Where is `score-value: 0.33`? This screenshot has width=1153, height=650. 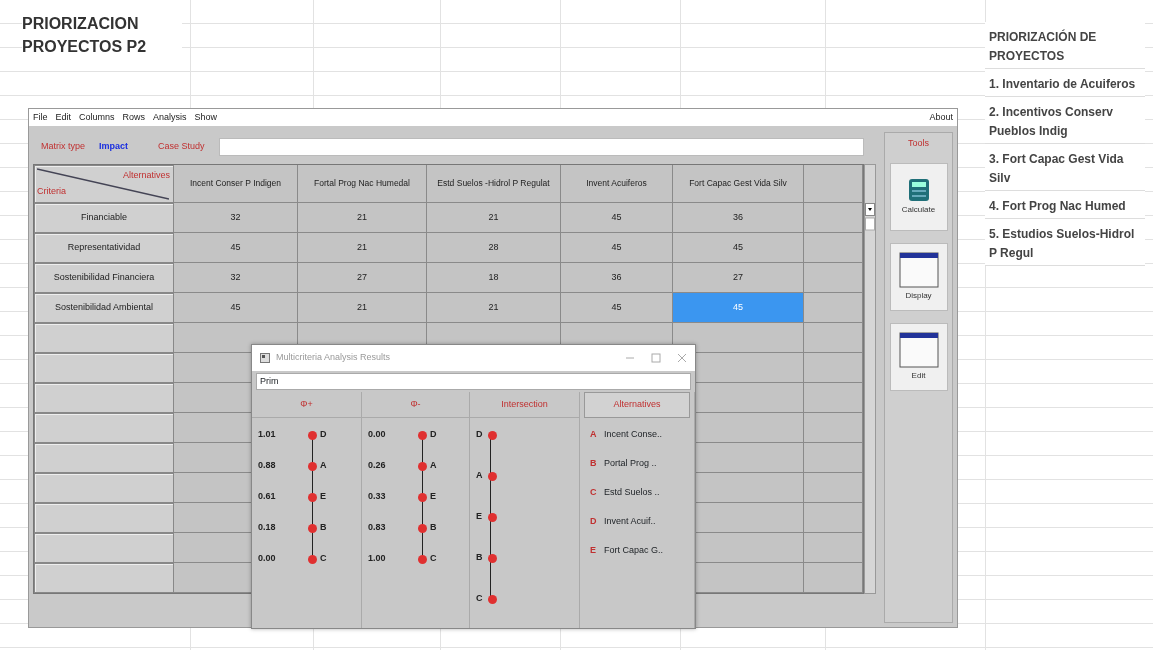
score-value: 0.33 is located at coordinates (377, 497).